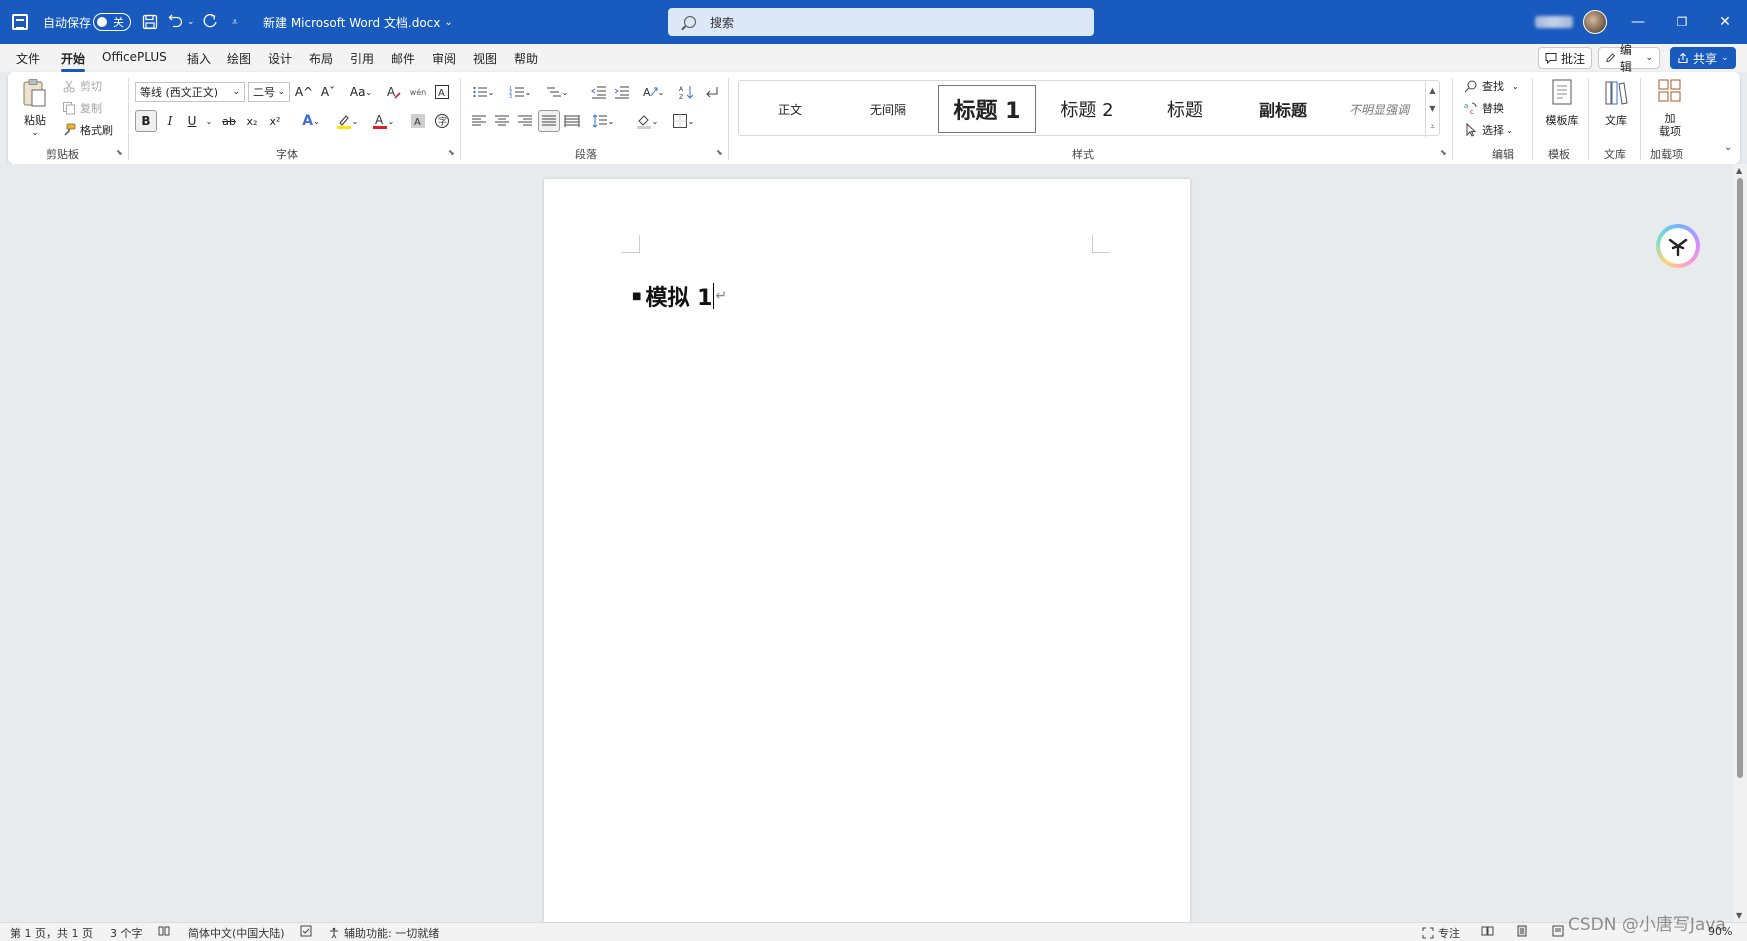  Describe the element at coordinates (442, 121) in the screenshot. I see `enclose-characters-icon: 字` at that location.